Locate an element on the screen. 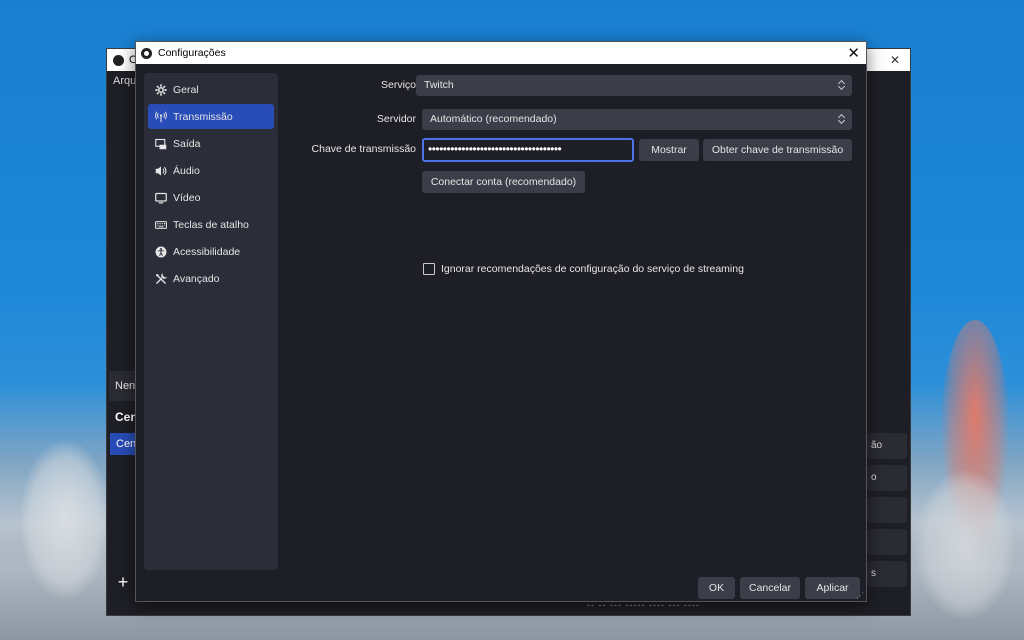  controls-button: ão is located at coordinates (887, 446).